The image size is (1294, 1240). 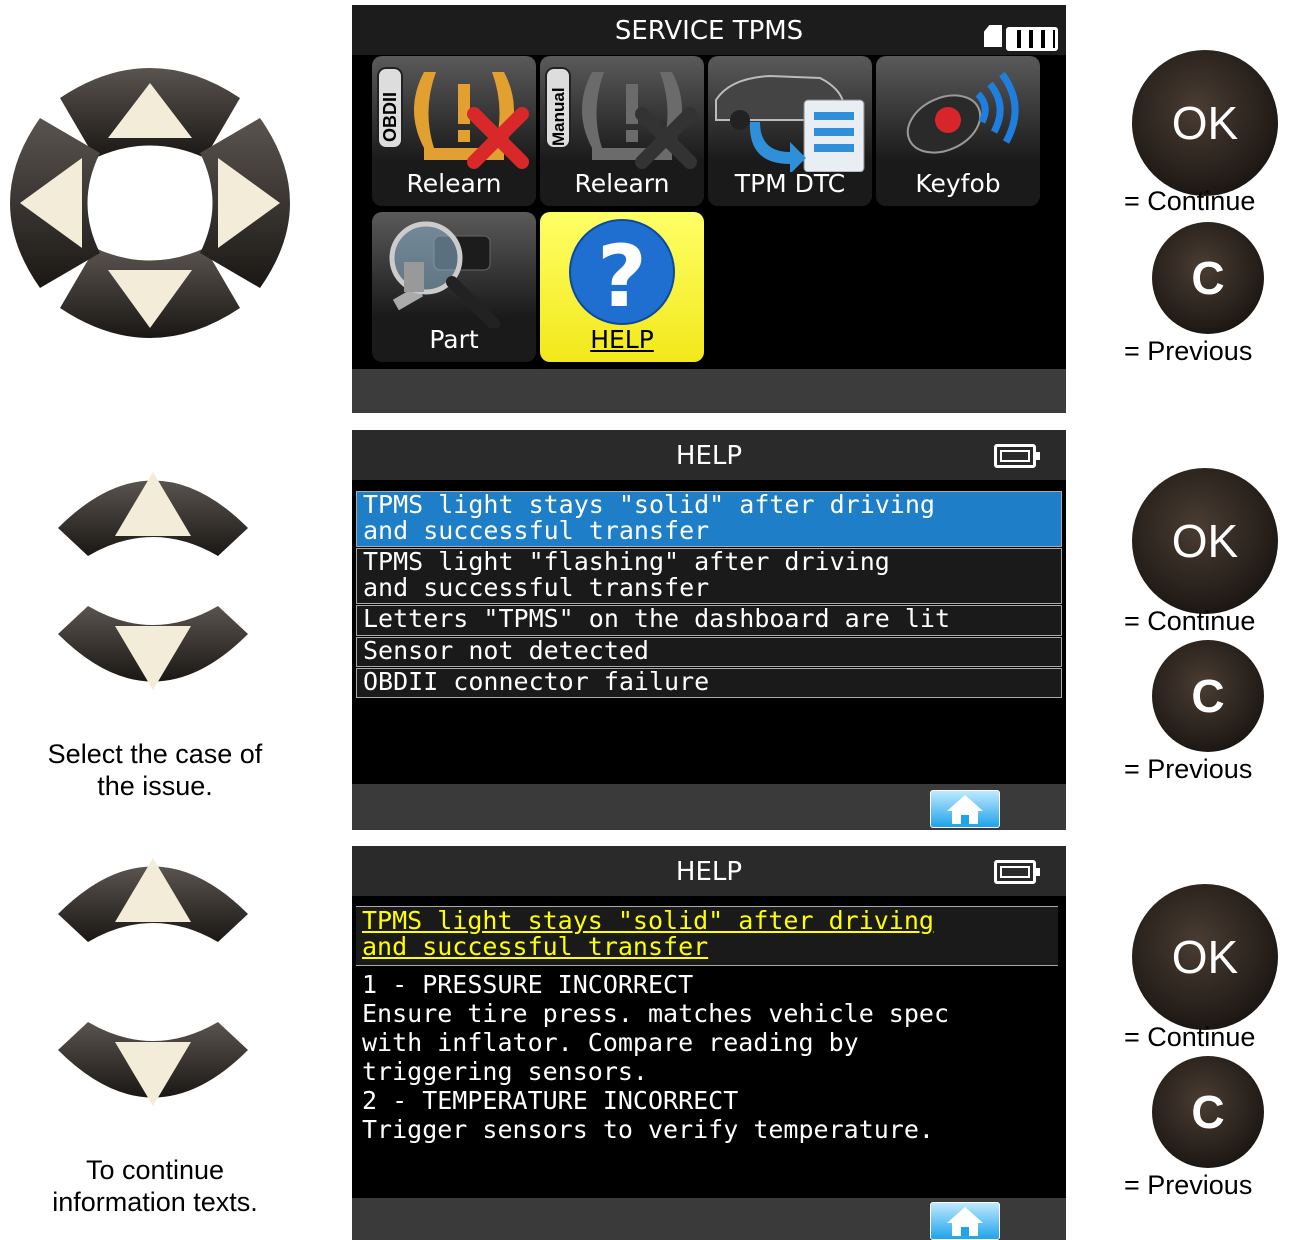 I want to click on help-icon: ?, so click(x=622, y=273).